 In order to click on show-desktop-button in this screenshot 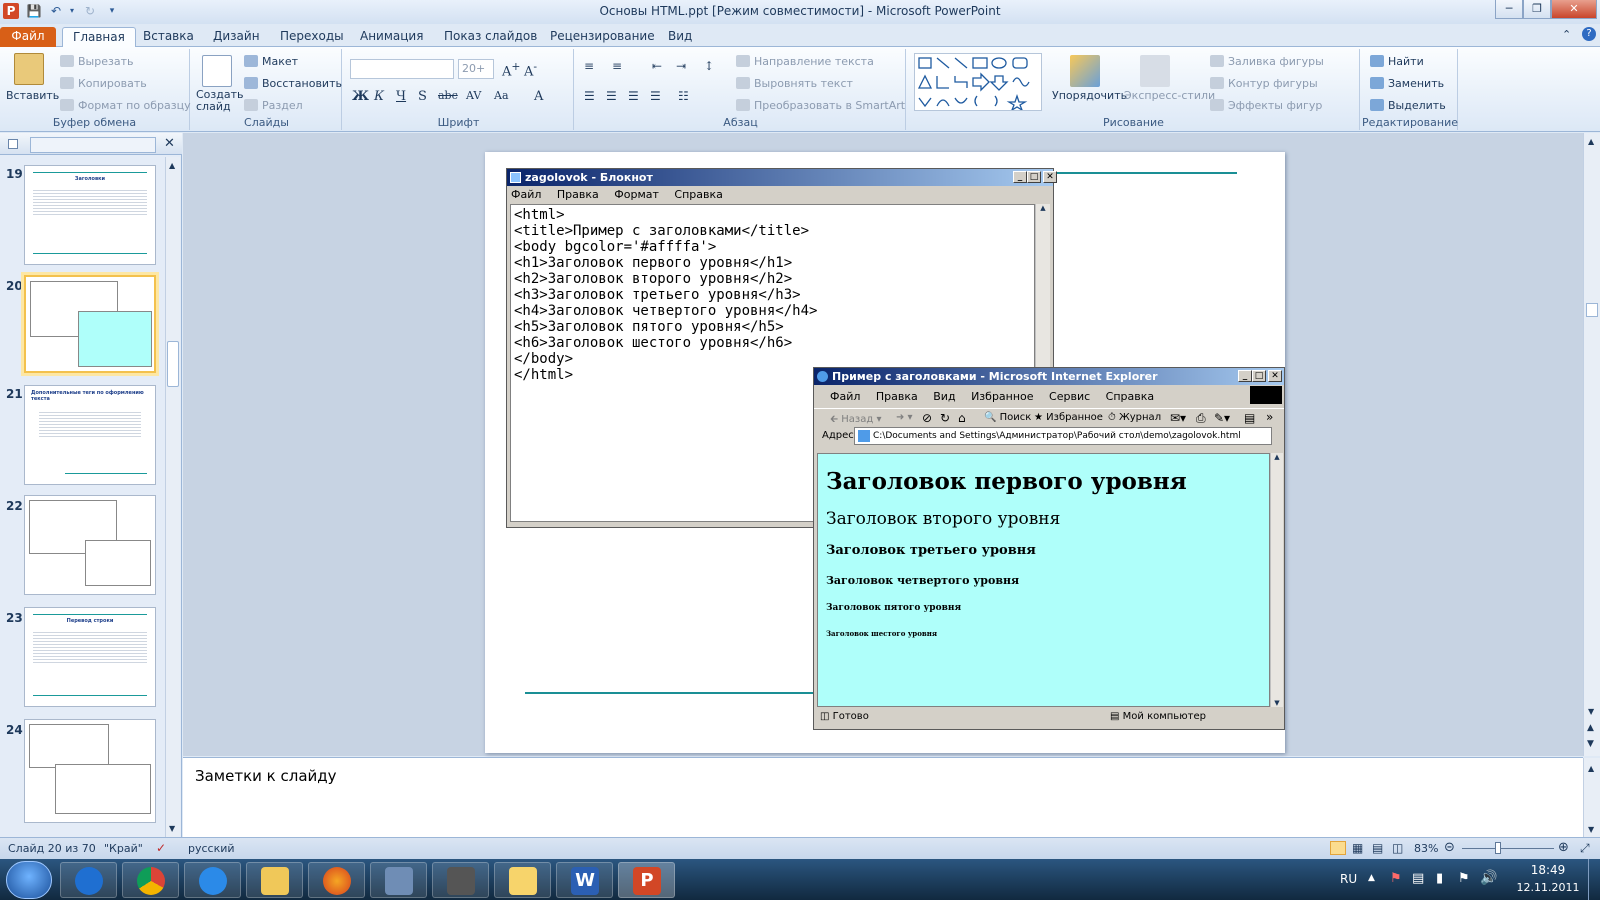, I will do `click(1594, 879)`.